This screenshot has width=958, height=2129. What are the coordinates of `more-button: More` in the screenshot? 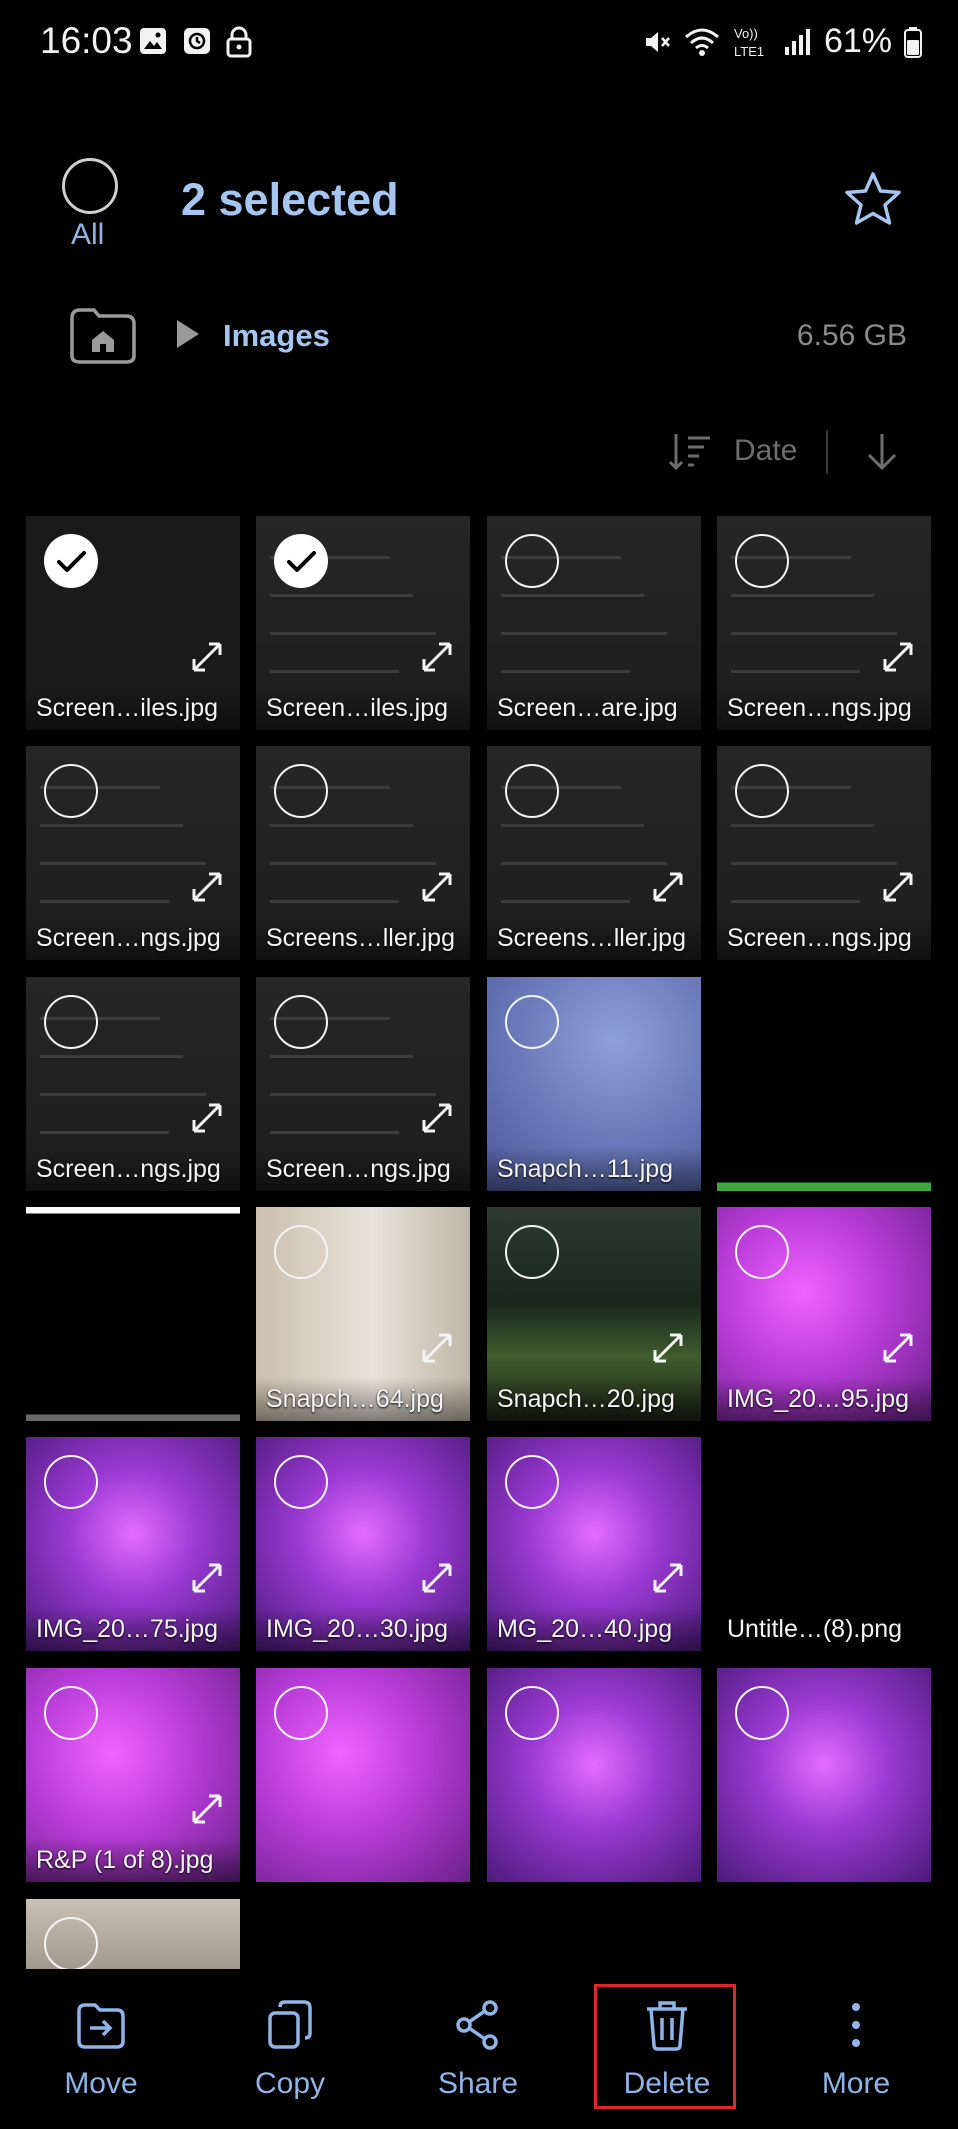 It's located at (856, 2049).